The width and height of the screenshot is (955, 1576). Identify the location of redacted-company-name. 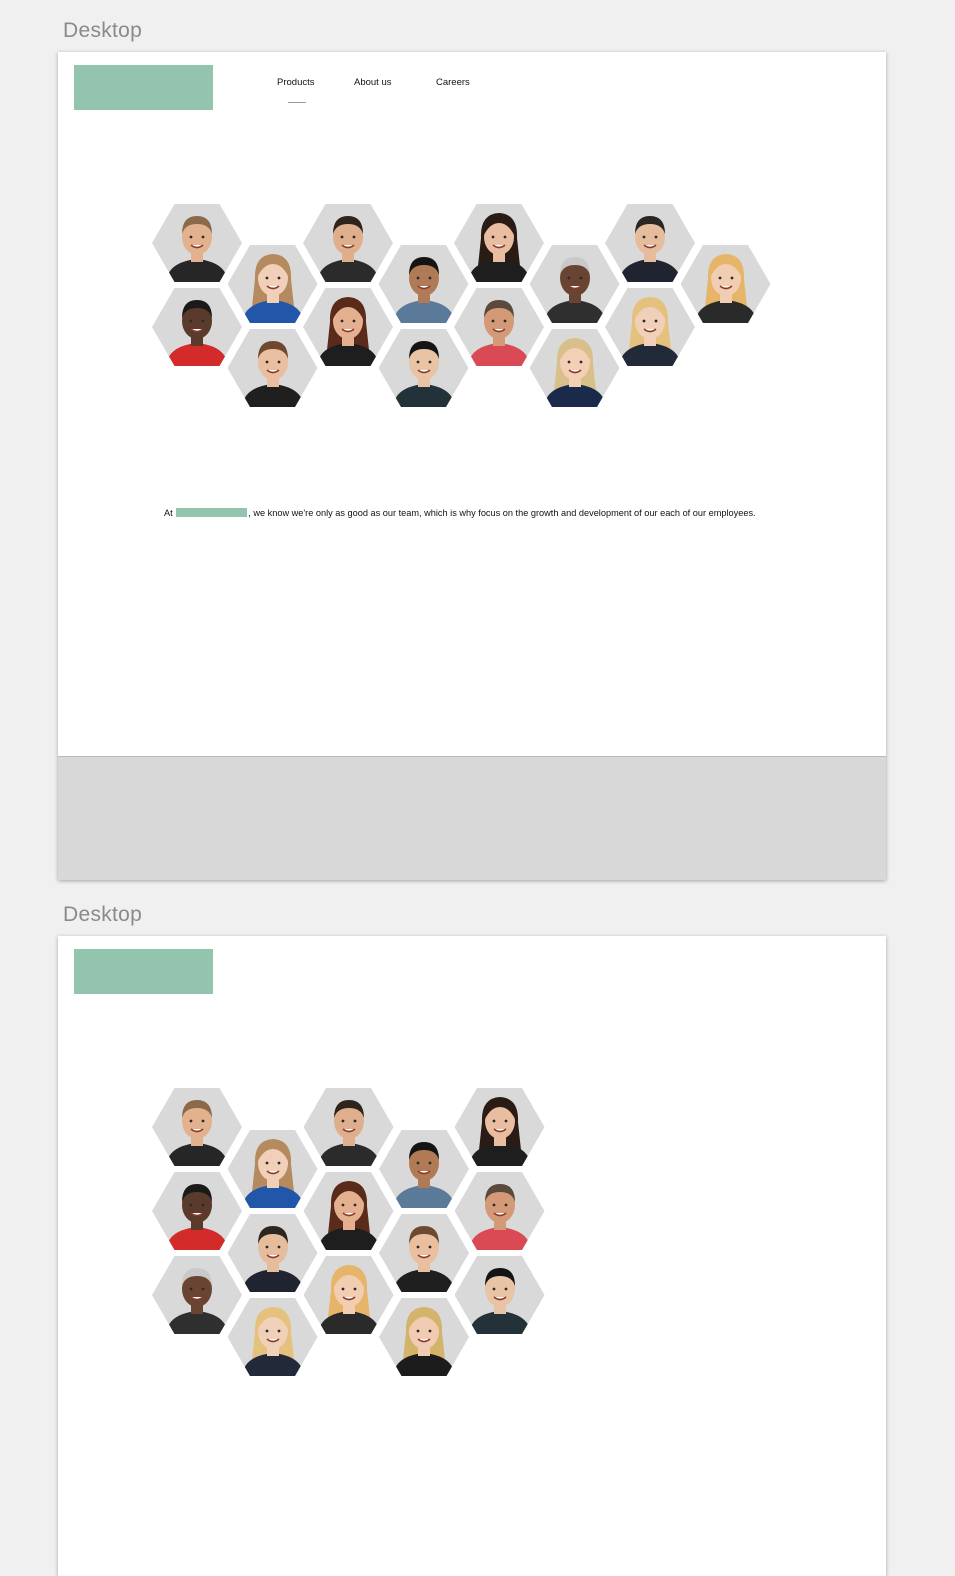
(212, 512).